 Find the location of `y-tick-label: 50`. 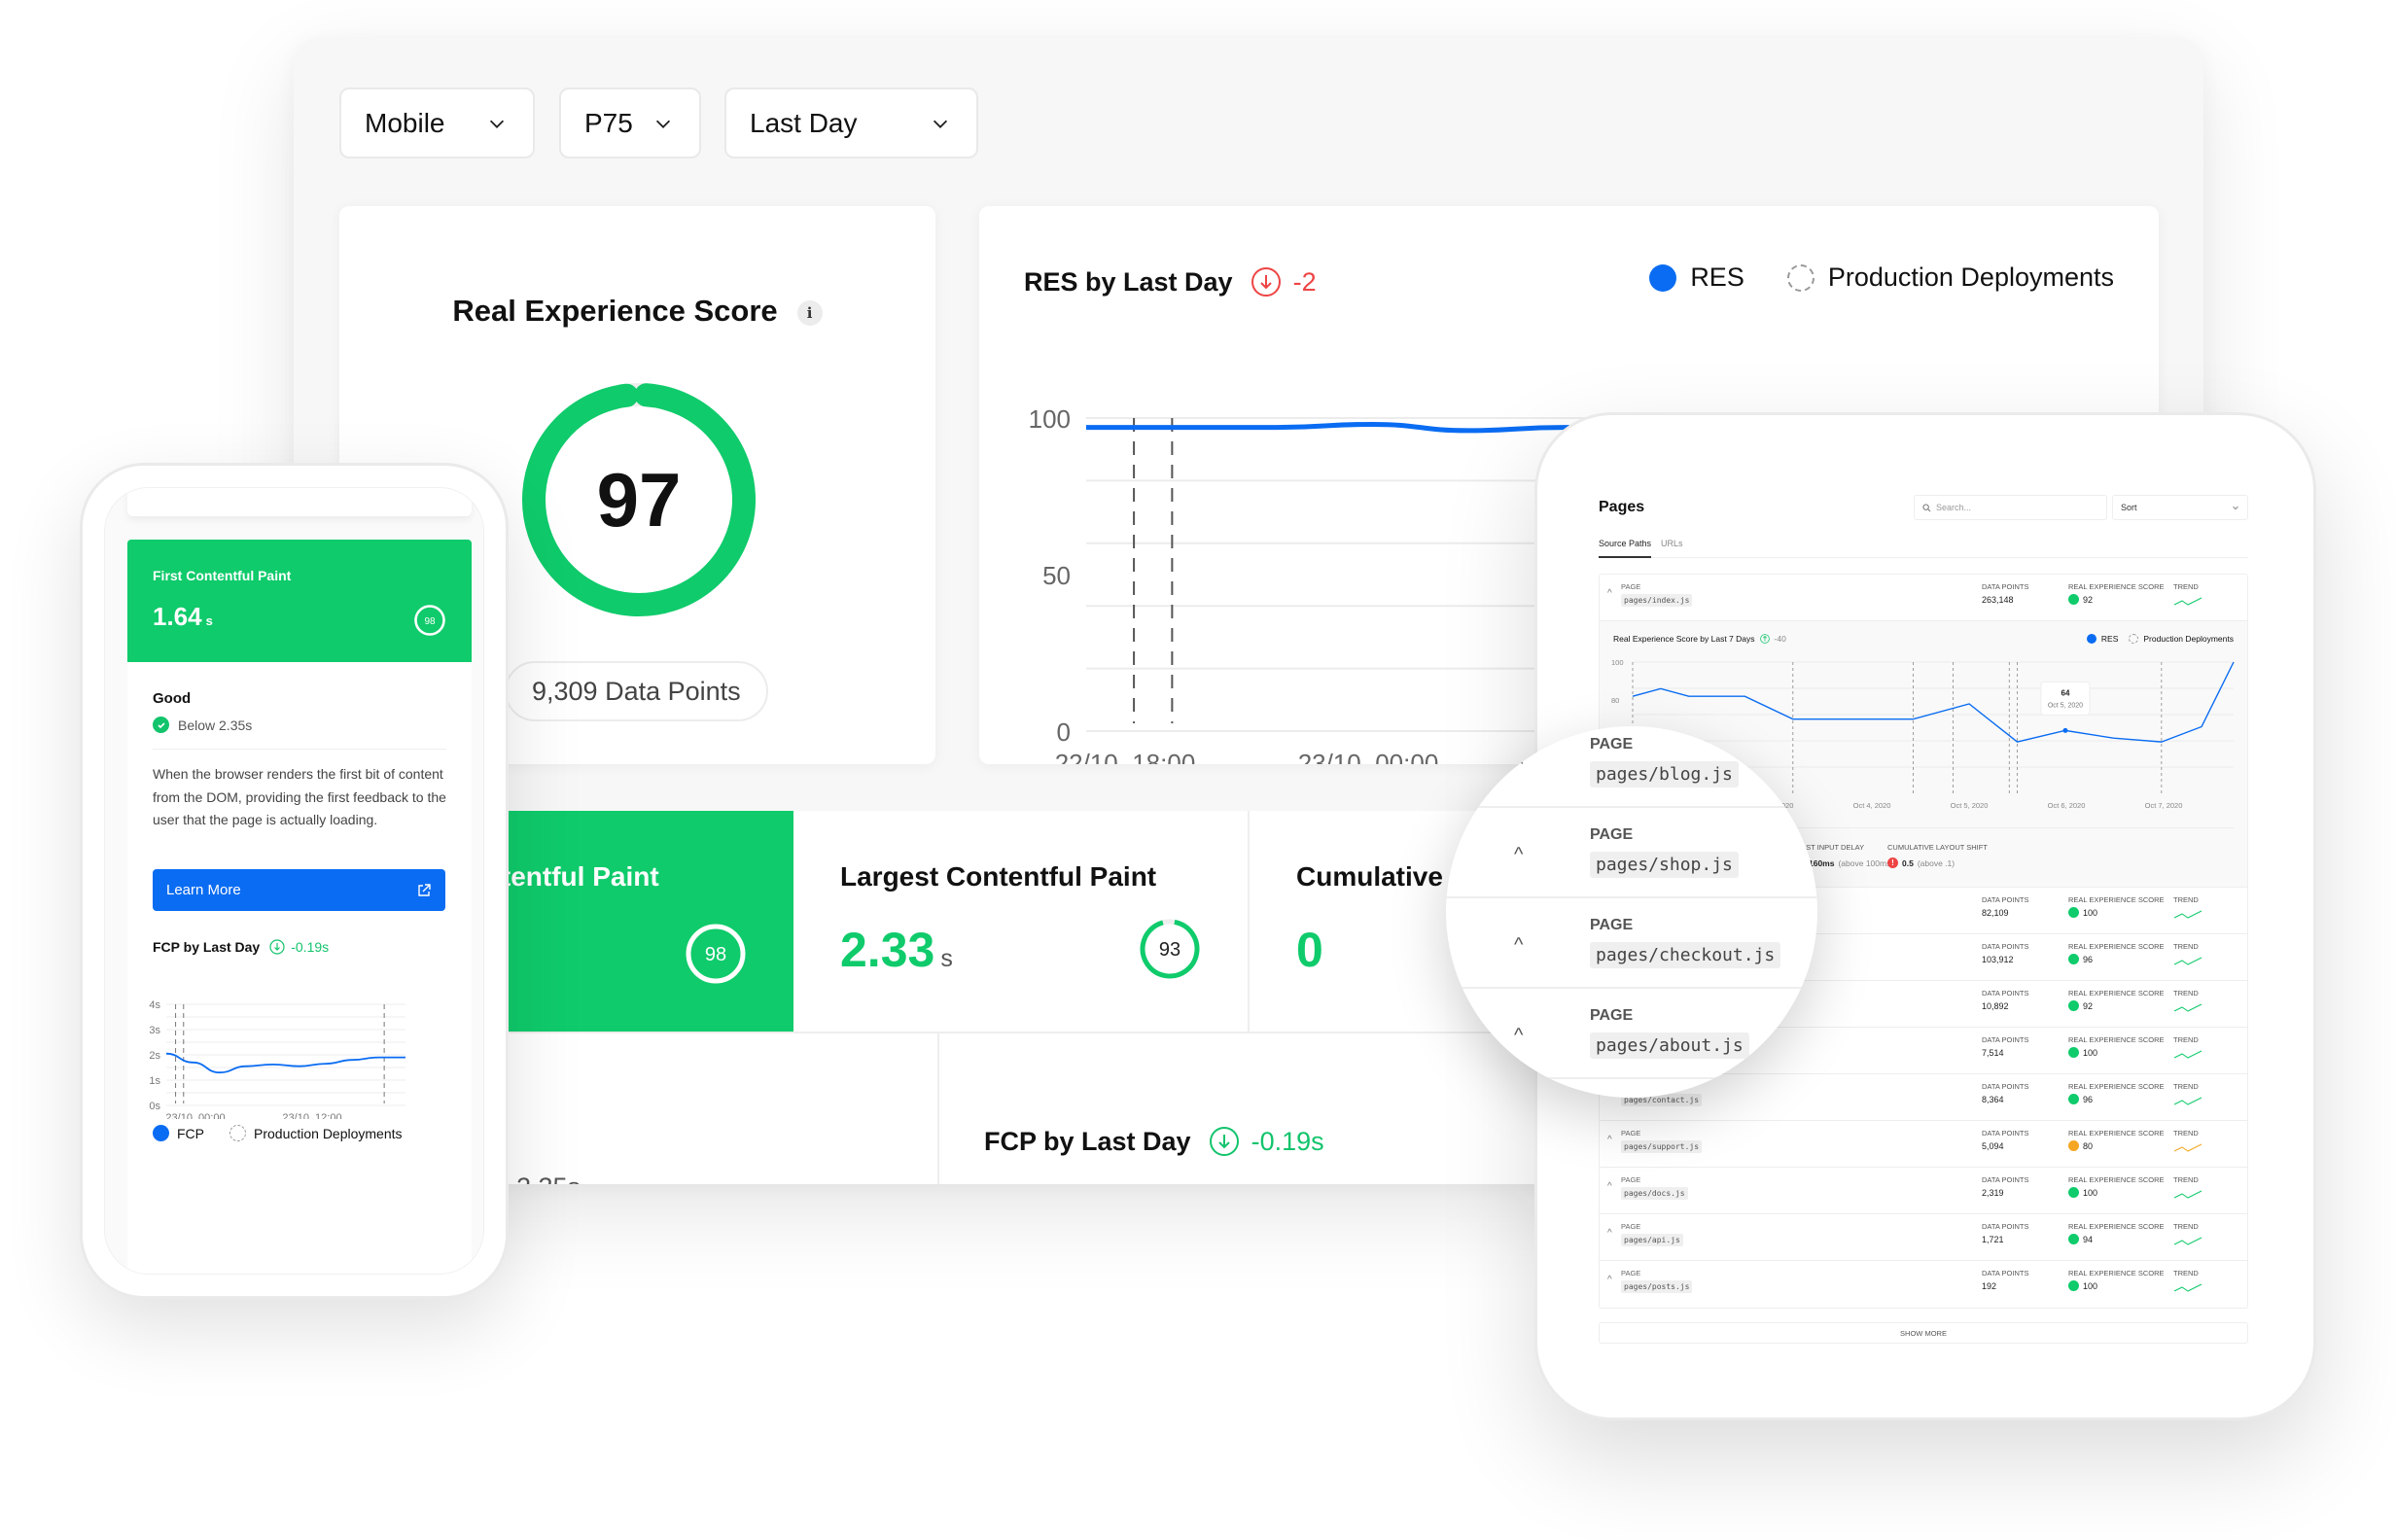

y-tick-label: 50 is located at coordinates (1056, 575).